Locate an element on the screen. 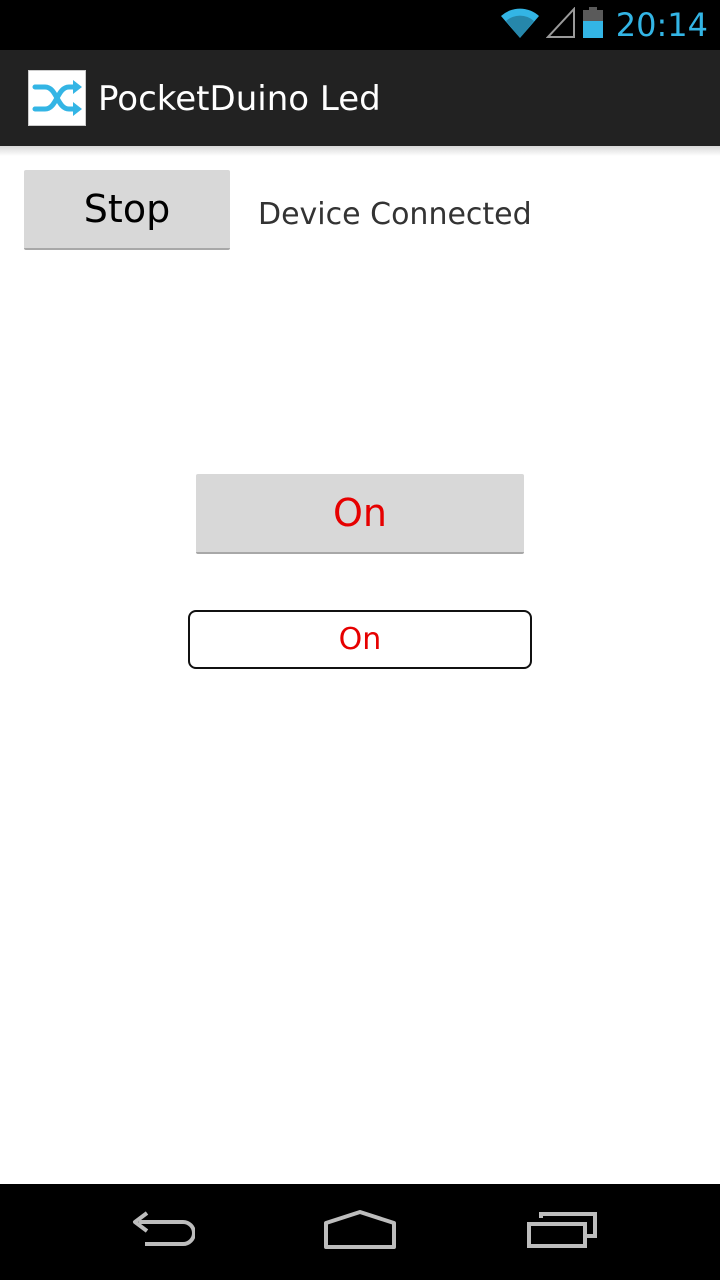  stop-button: Stop is located at coordinates (127, 210).